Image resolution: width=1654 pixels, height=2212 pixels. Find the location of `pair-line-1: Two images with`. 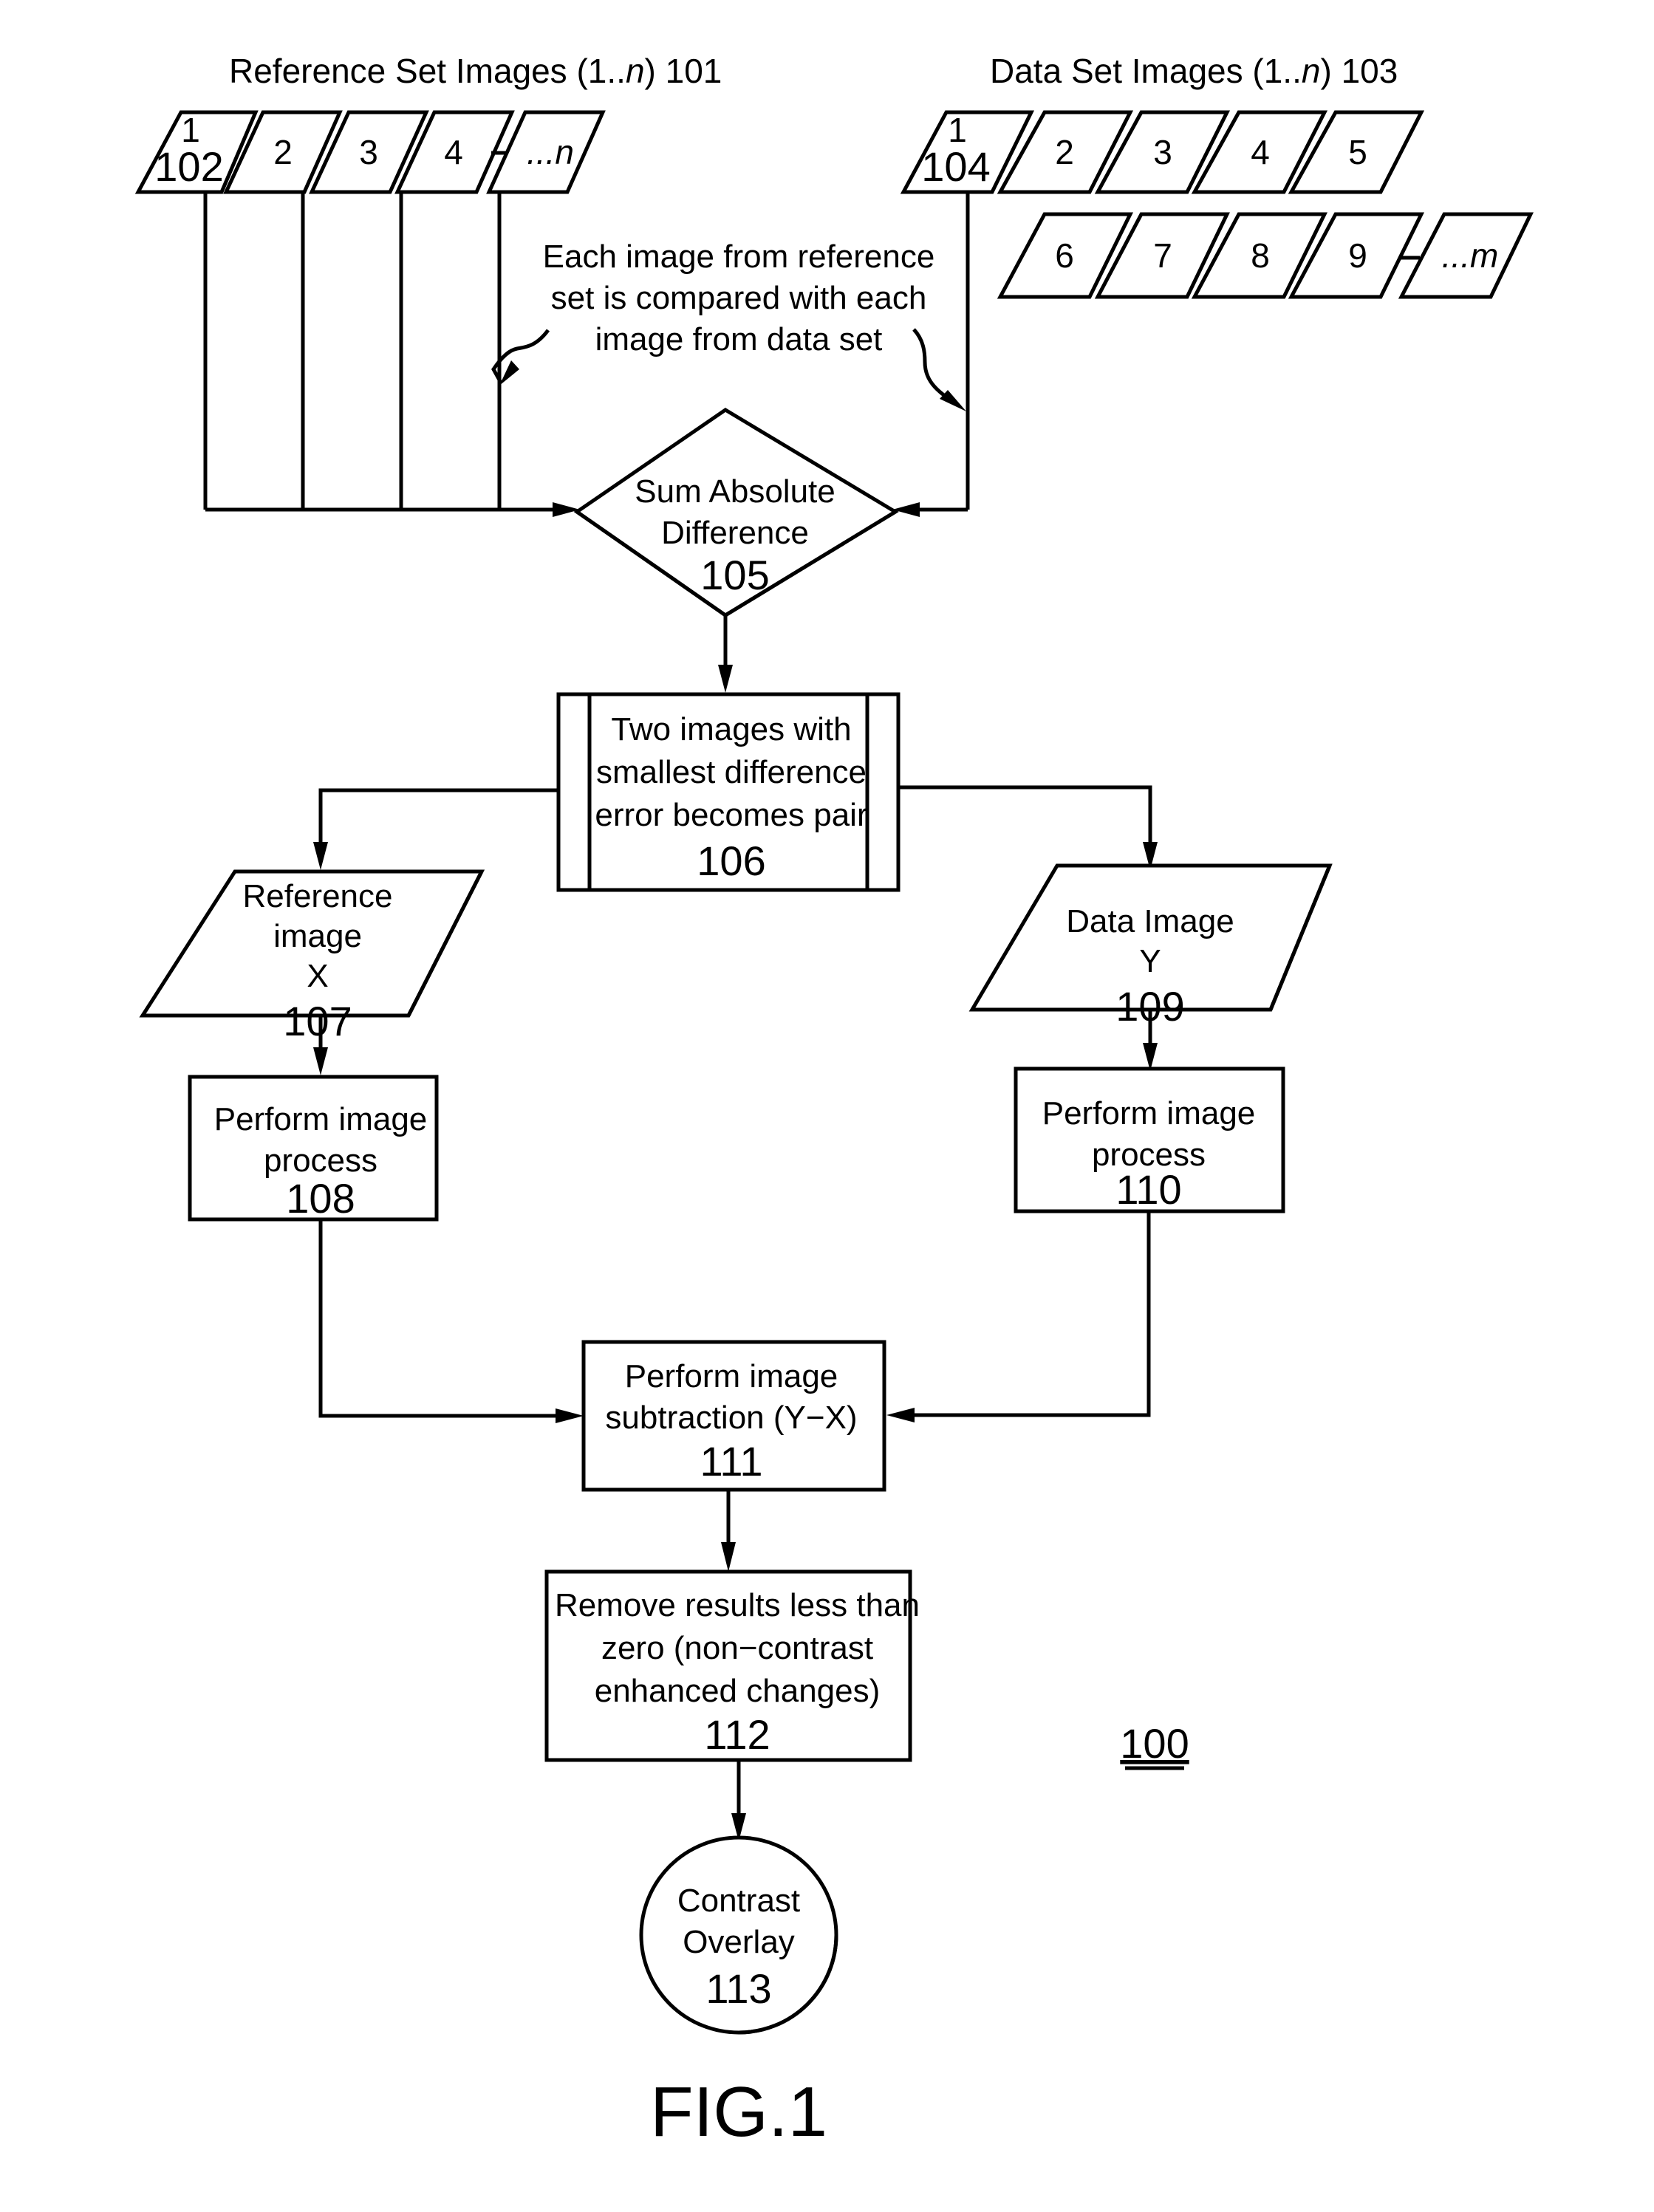

pair-line-1: Two images with is located at coordinates (731, 729).